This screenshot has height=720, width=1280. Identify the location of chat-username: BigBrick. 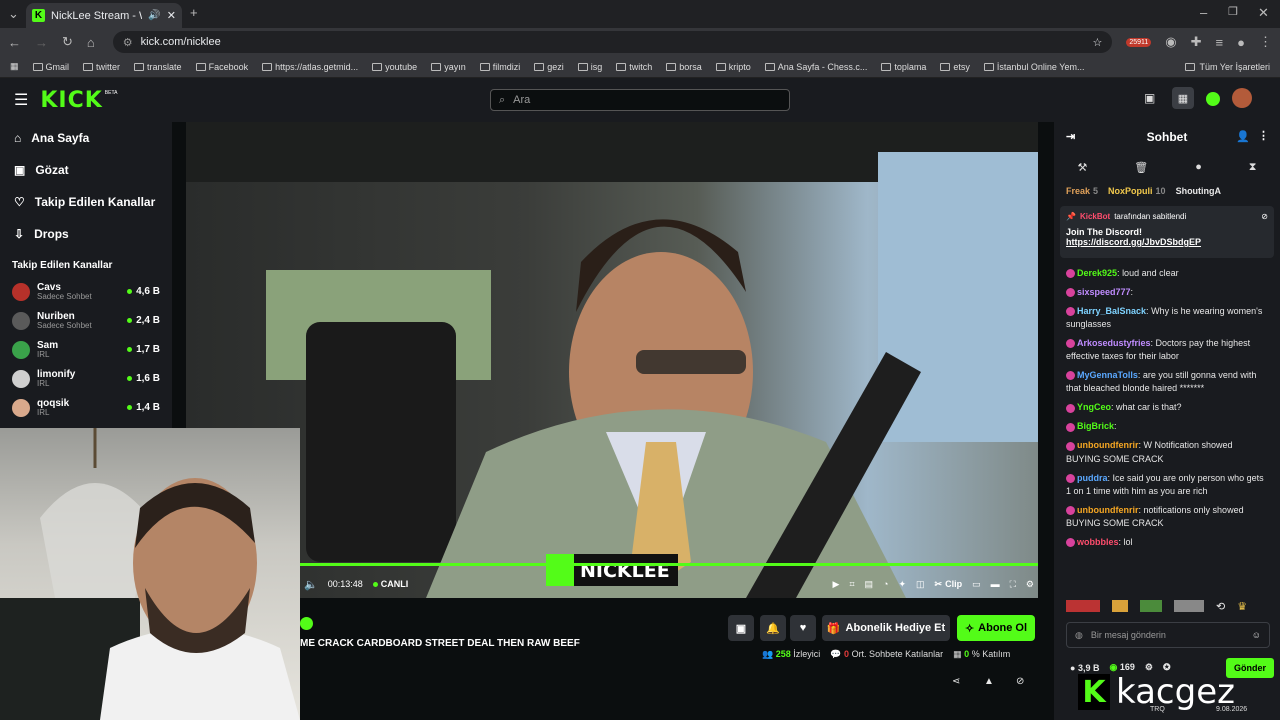
(1095, 426).